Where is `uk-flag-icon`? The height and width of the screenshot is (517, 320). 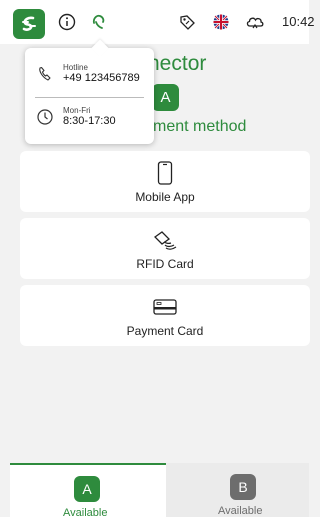 uk-flag-icon is located at coordinates (221, 22).